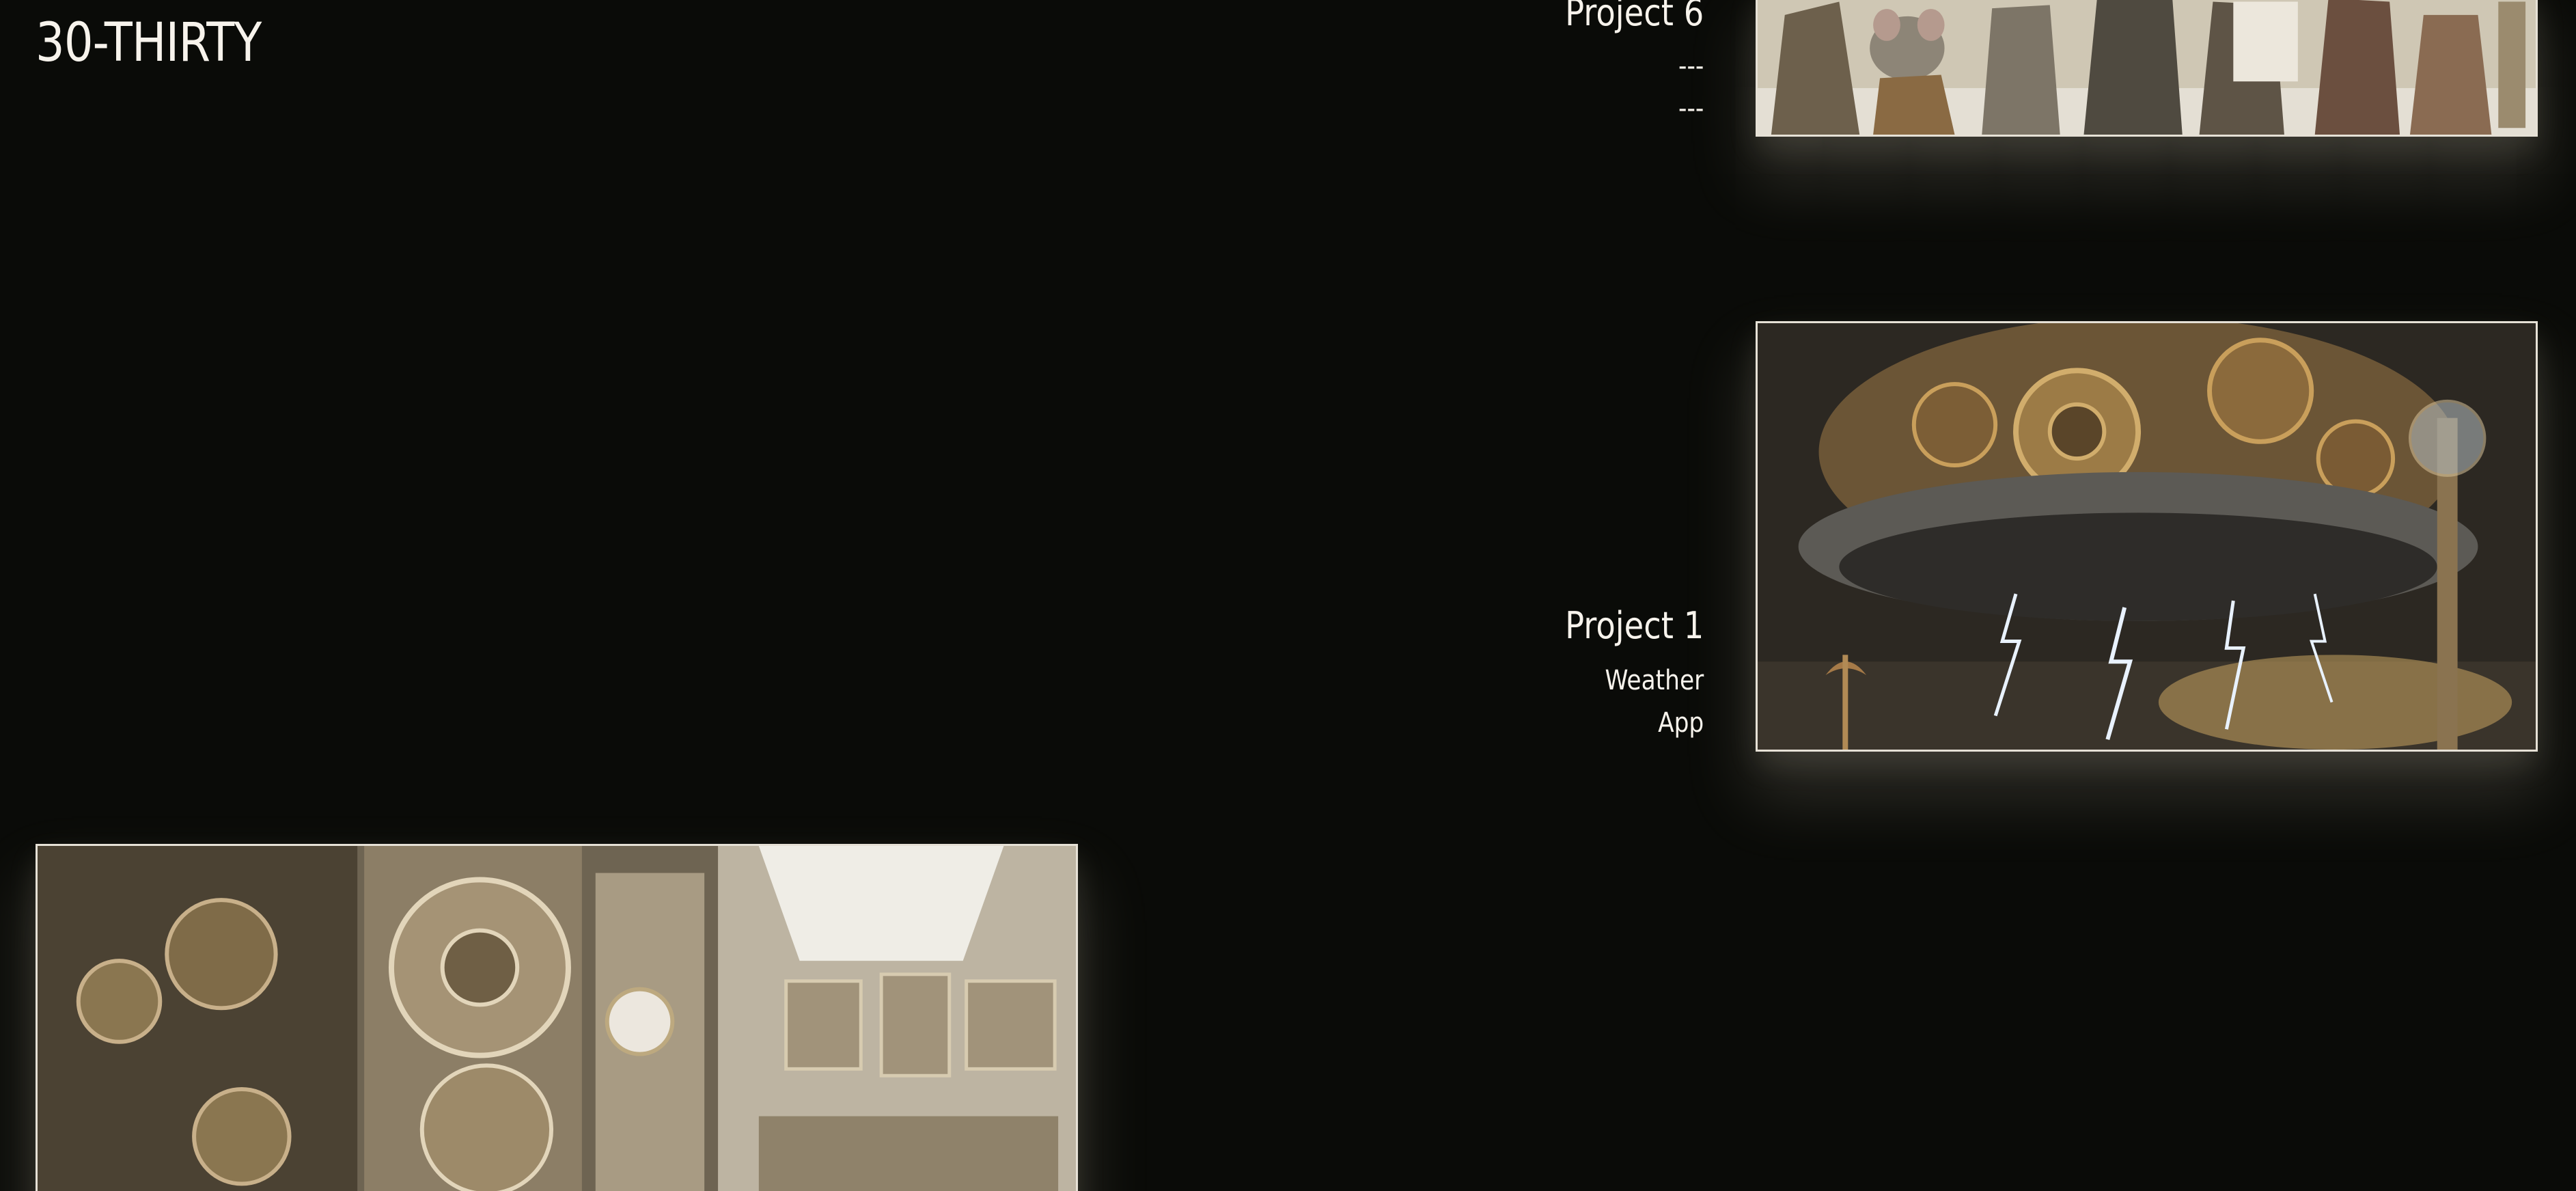  What do you see at coordinates (1635, 87) in the screenshot?
I see `project-6-description: --- ---` at bounding box center [1635, 87].